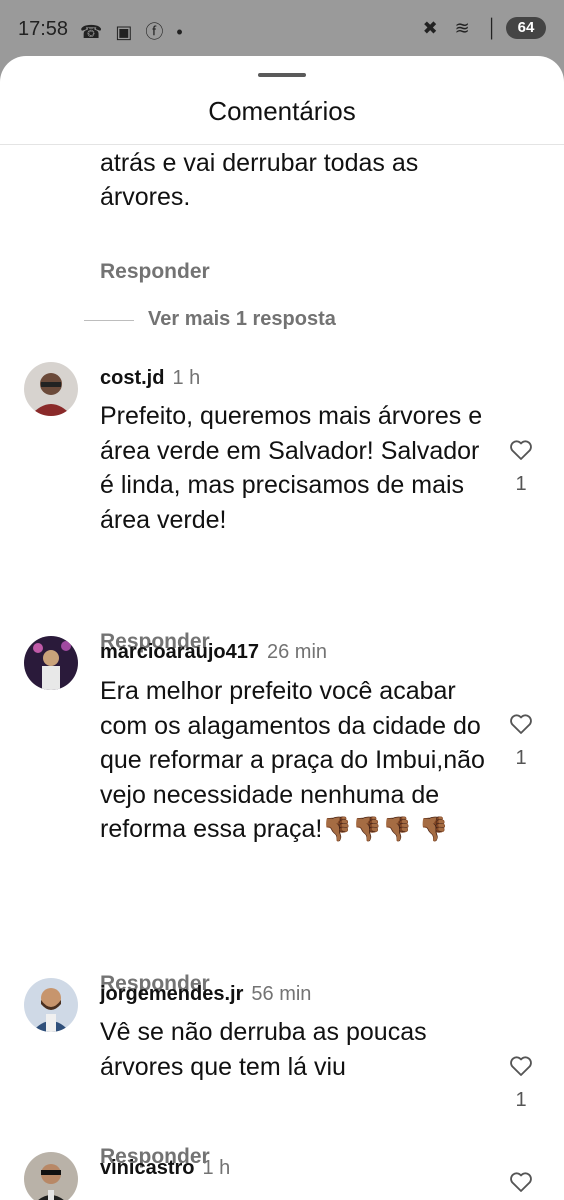 The height and width of the screenshot is (1200, 564). I want to click on username-text: vinicastro, so click(147, 1168).